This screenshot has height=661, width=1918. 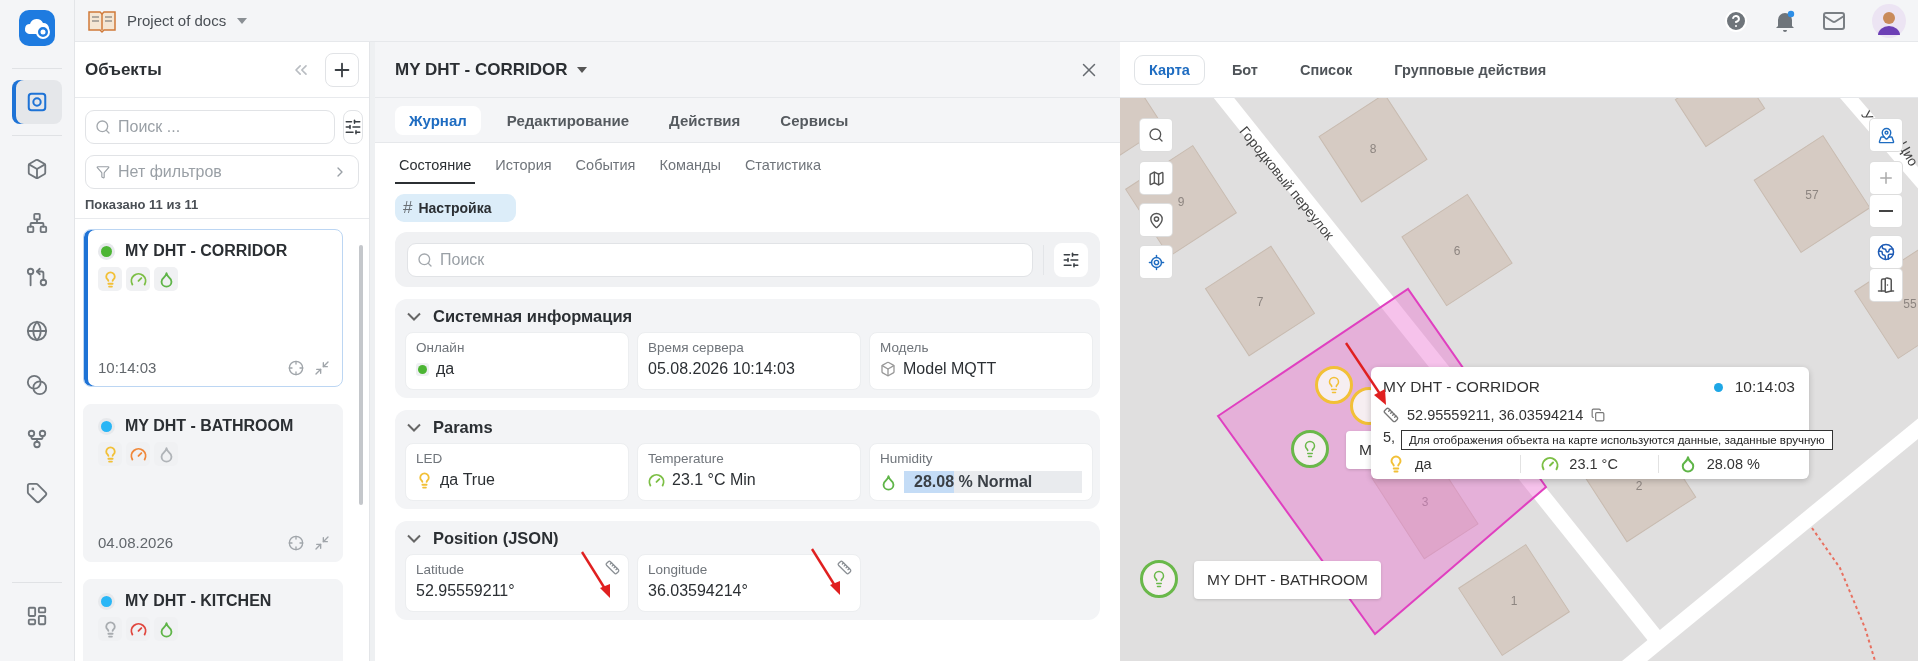 I want to click on sub-tab: События, so click(x=605, y=168).